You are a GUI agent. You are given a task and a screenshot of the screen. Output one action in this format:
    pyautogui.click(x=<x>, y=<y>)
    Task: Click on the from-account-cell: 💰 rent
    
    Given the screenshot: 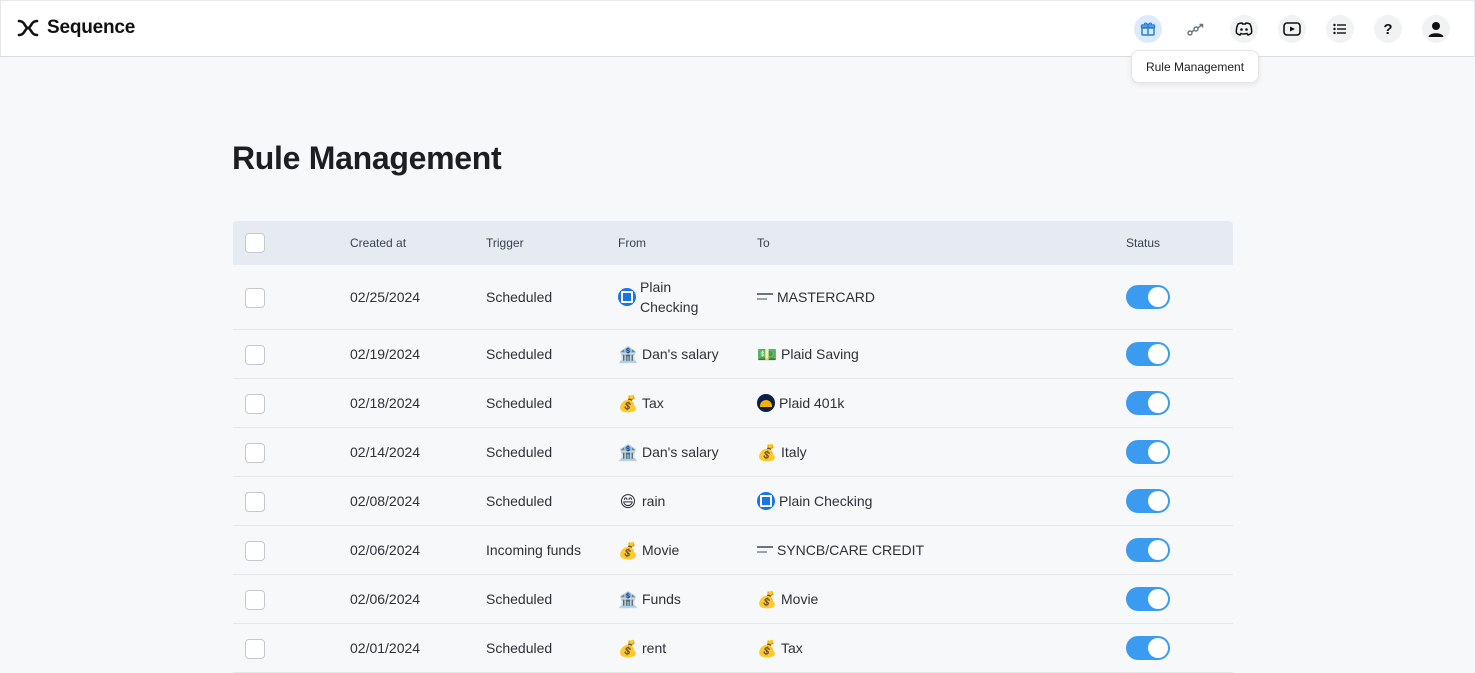 What is the action you would take?
    pyautogui.click(x=642, y=648)
    